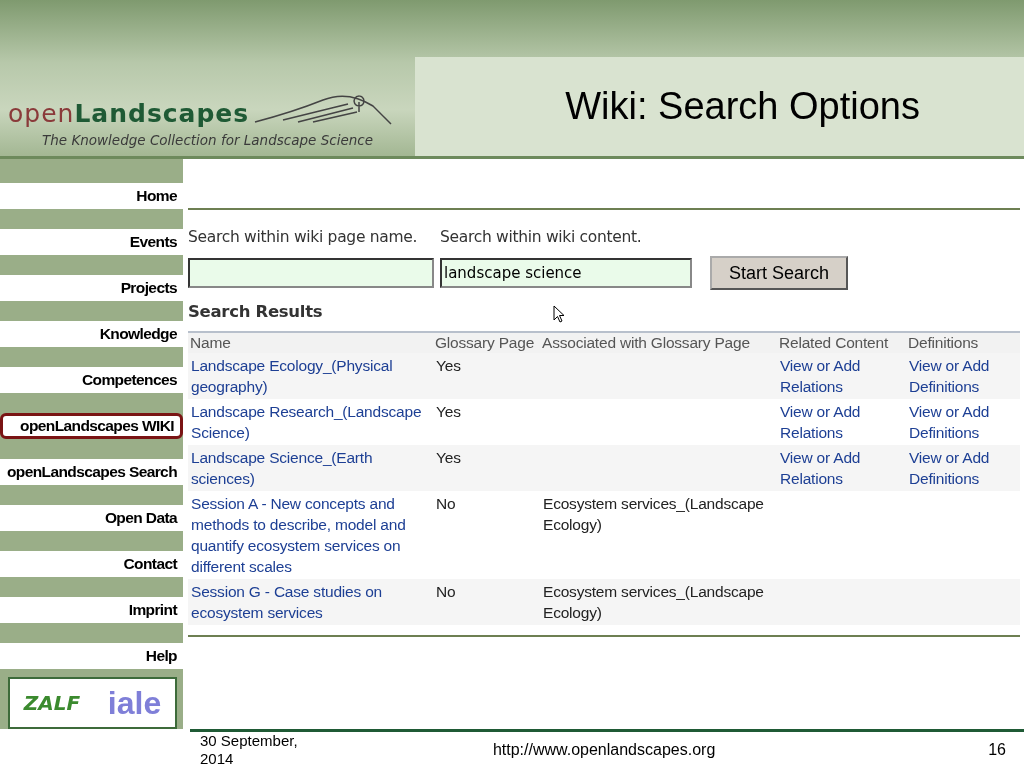 The height and width of the screenshot is (768, 1024). Describe the element at coordinates (91, 380) in the screenshot. I see `sidebar-nav-item: Competences` at that location.